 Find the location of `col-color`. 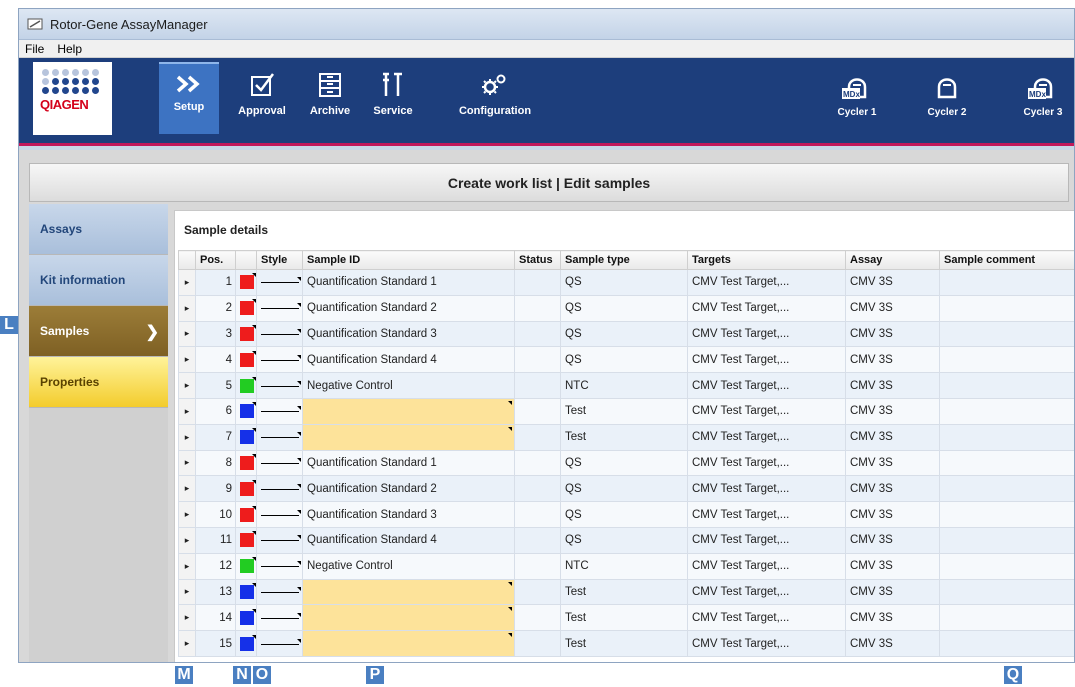

col-color is located at coordinates (246, 260).